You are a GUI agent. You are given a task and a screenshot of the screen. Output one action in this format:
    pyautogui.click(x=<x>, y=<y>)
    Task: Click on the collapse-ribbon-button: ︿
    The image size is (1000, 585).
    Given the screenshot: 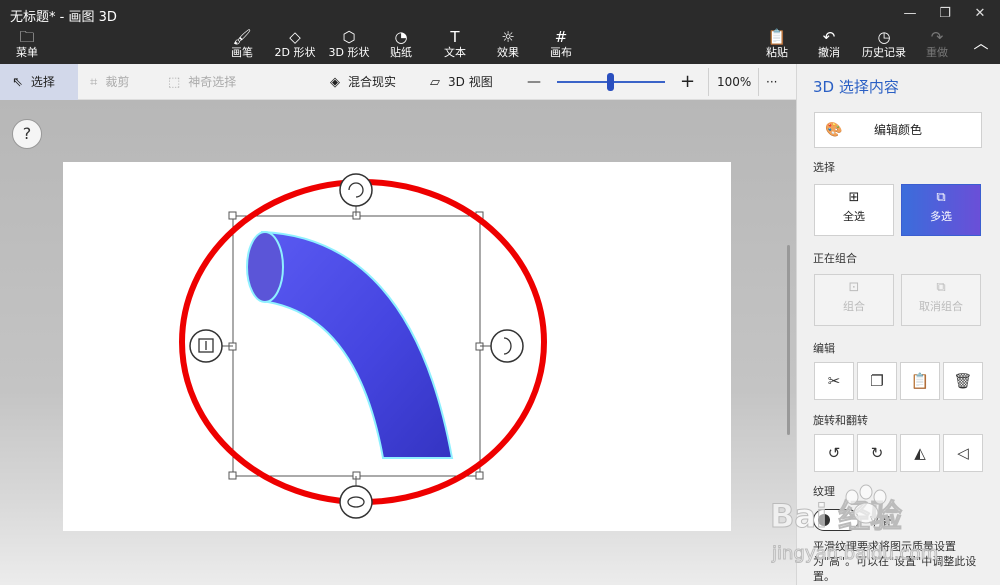 What is the action you would take?
    pyautogui.click(x=981, y=46)
    